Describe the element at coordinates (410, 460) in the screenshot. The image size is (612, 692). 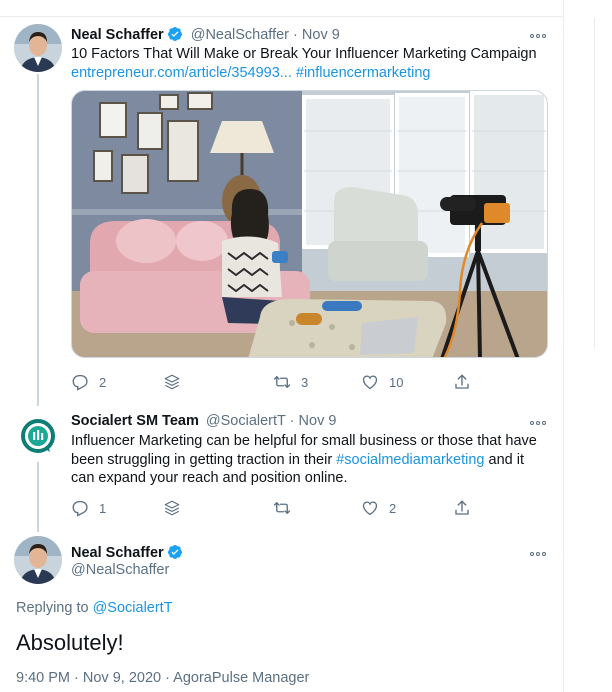
I see `hashtag-link: #socialmediamarketing` at that location.